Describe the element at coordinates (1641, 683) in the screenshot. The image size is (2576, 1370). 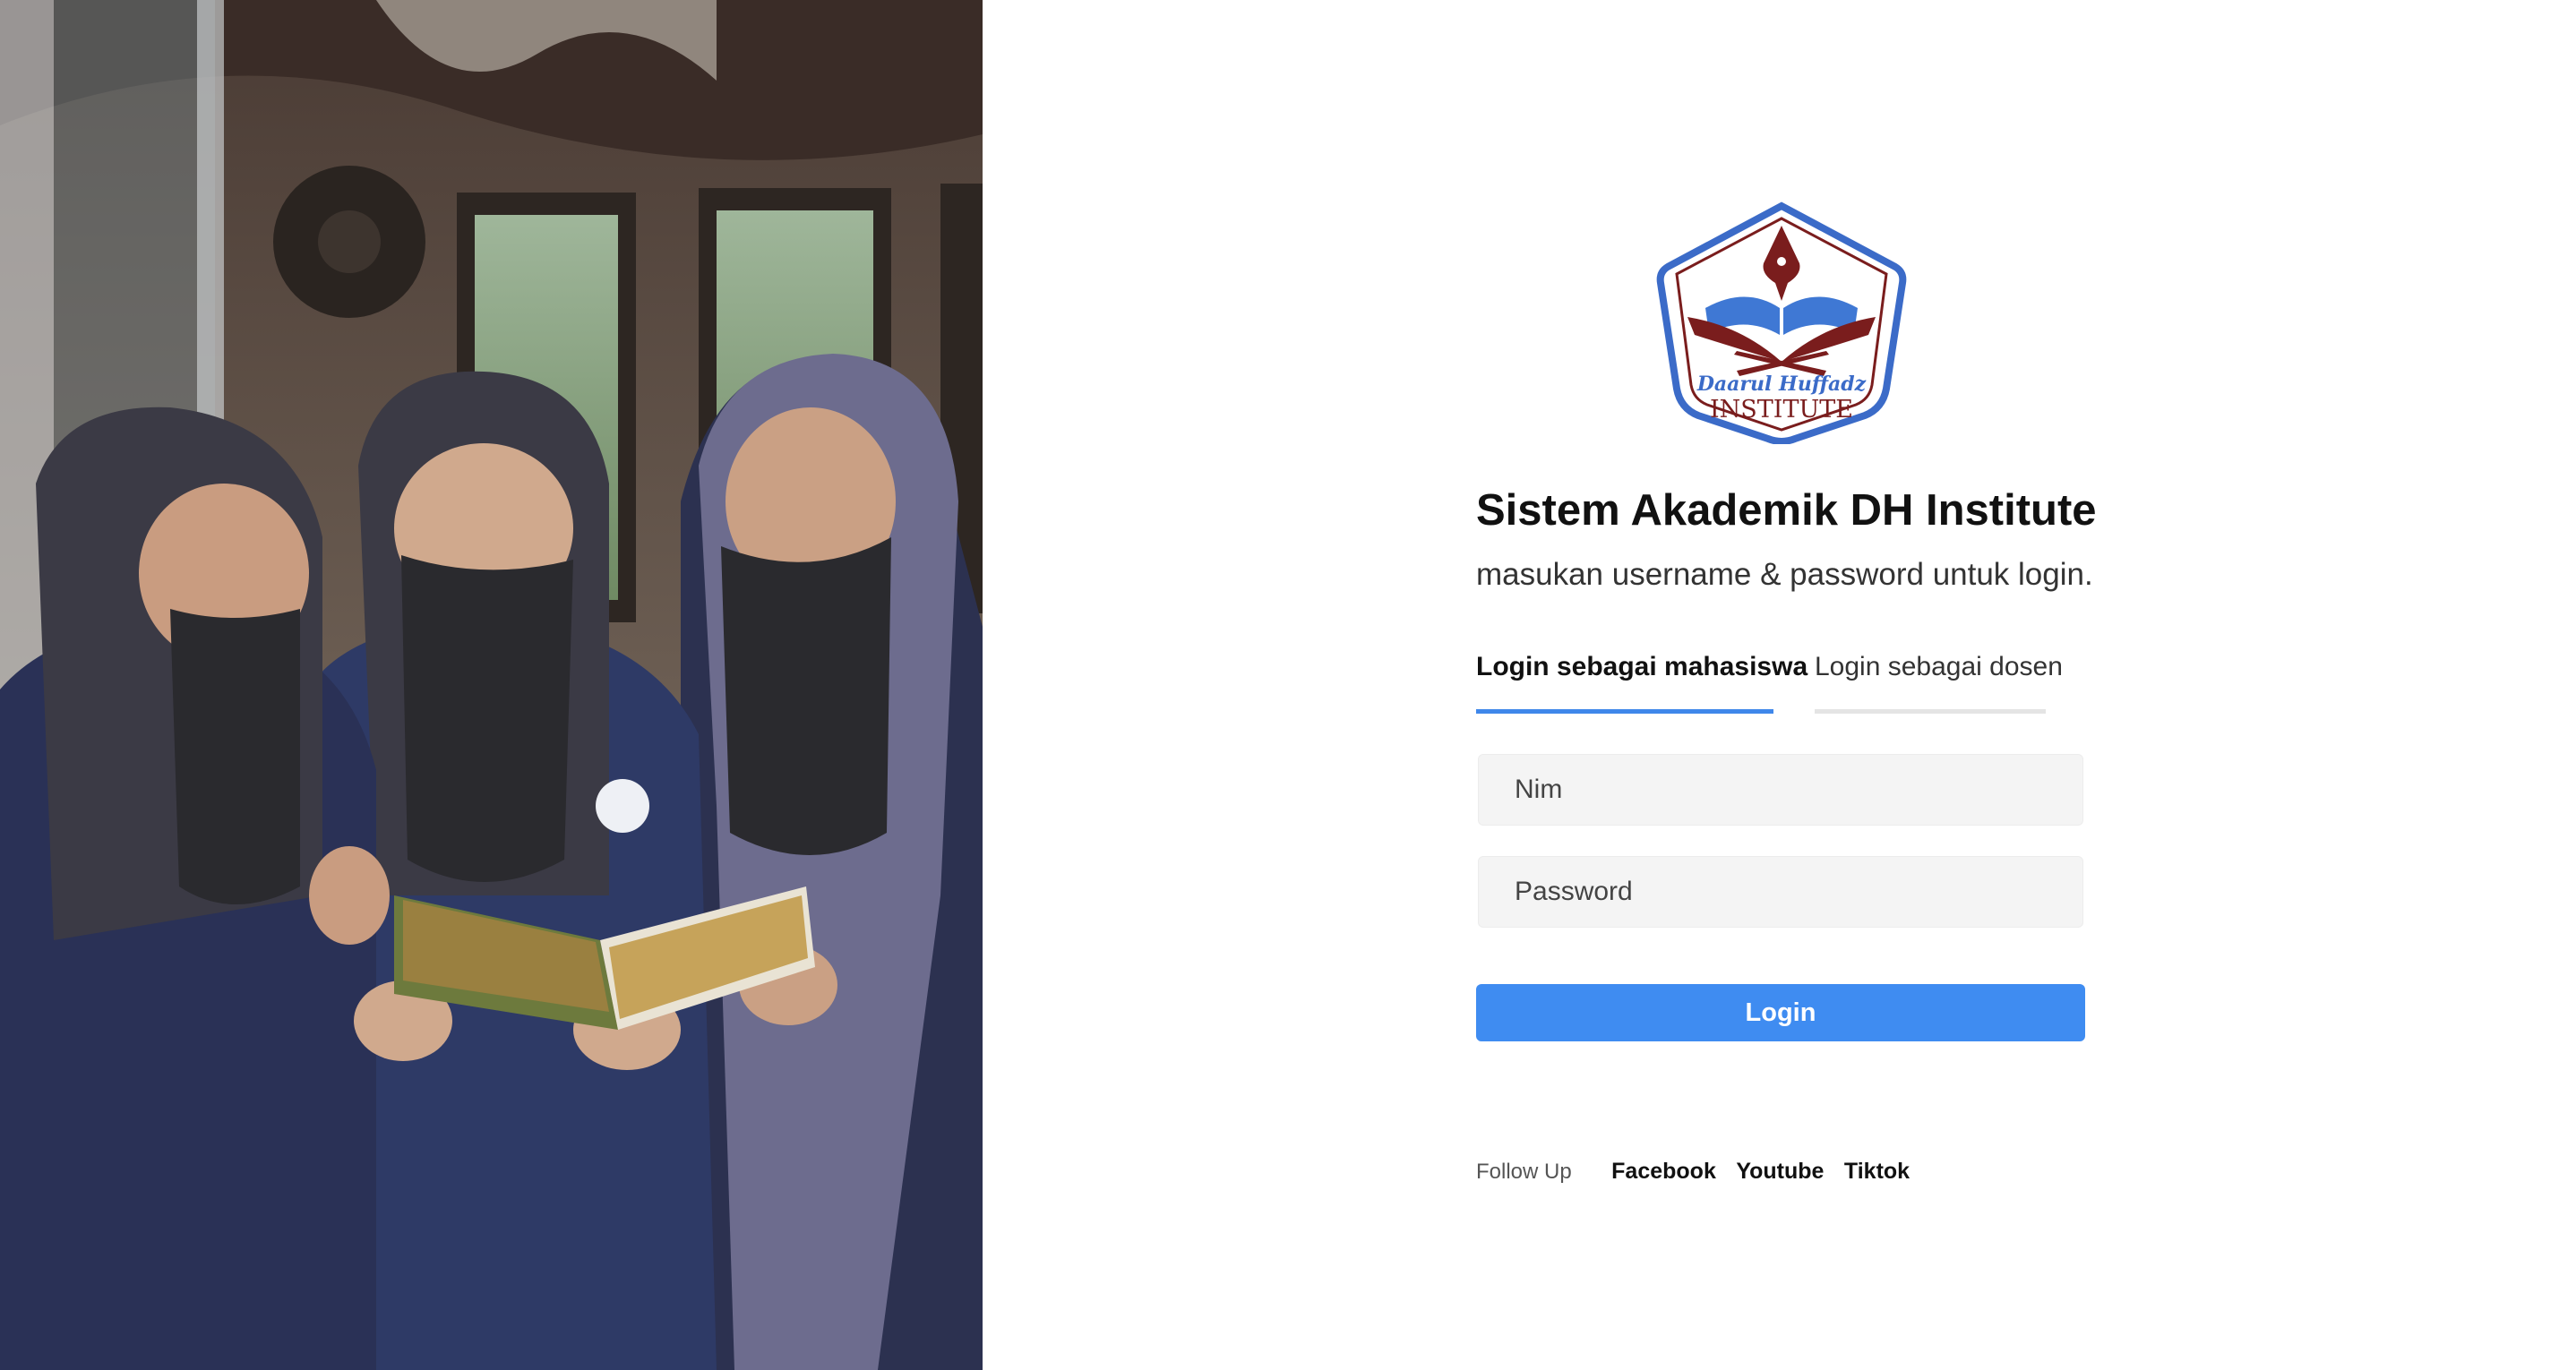
I see `tab-mahasiswa: Login sebagai mahasiswa` at that location.